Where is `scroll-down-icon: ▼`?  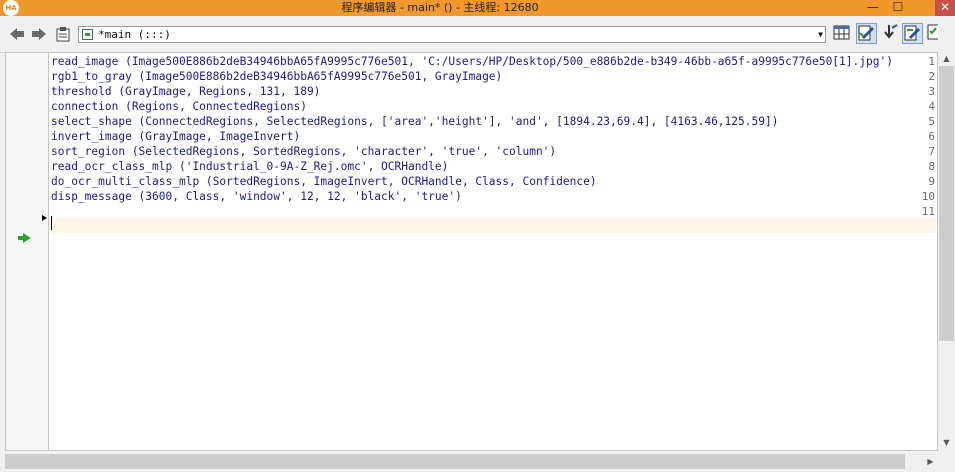
scroll-down-icon: ▼ is located at coordinates (946, 443).